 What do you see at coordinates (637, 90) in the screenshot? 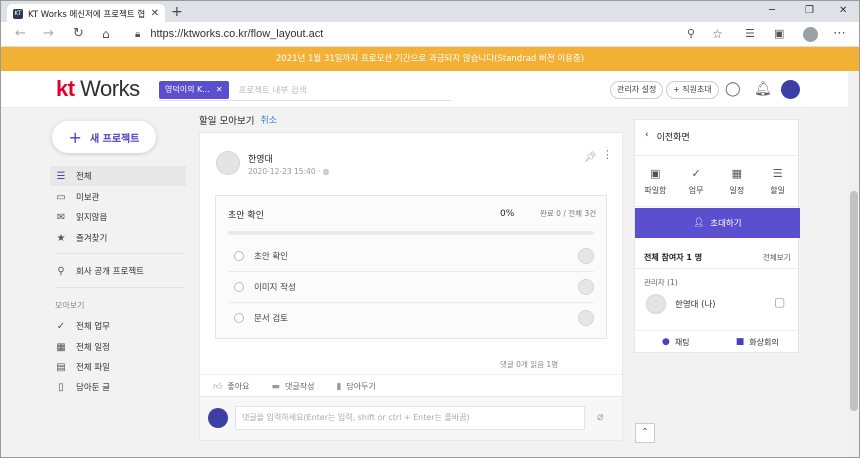
I see `admin-settings-button: 관리자 설정` at bounding box center [637, 90].